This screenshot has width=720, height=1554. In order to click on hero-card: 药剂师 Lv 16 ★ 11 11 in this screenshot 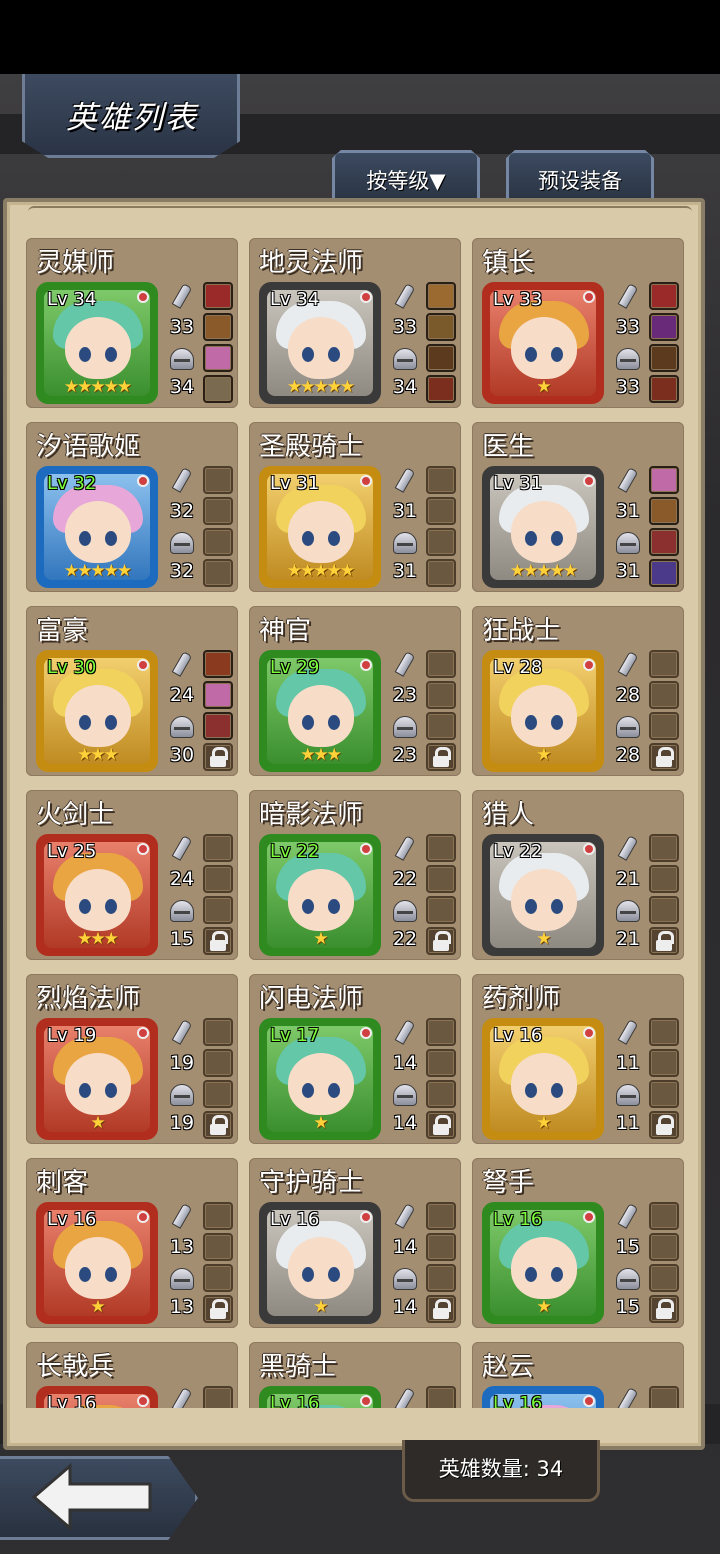, I will do `click(578, 1059)`.